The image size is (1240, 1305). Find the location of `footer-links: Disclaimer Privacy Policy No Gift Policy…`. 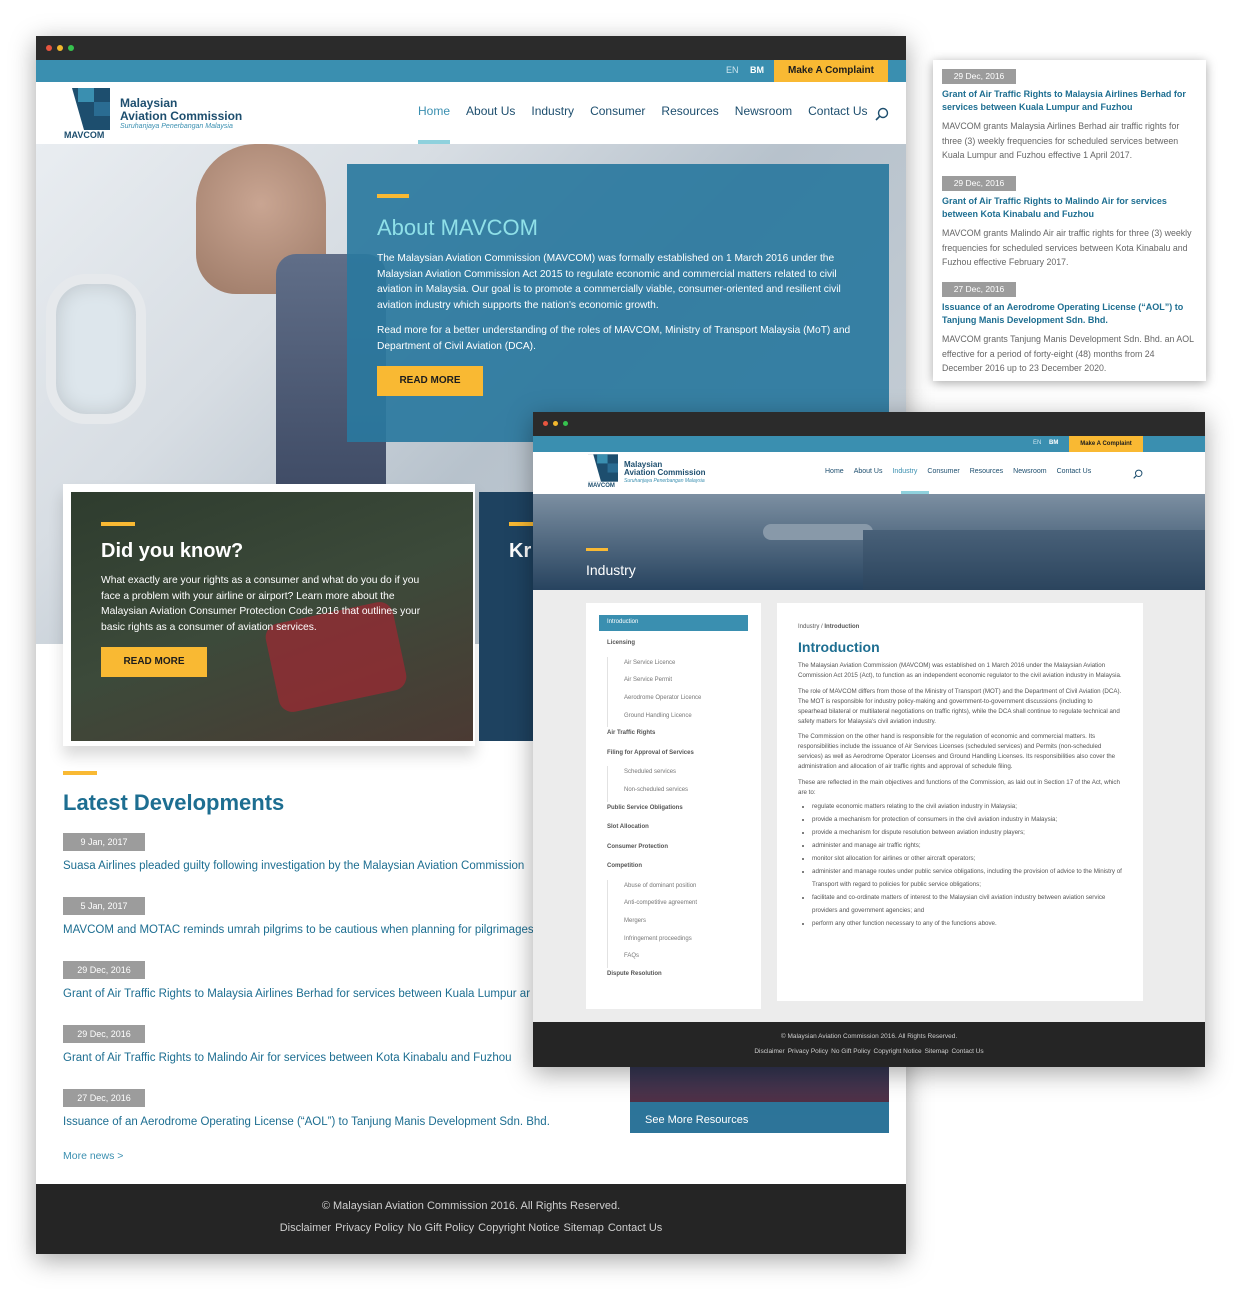

footer-links: Disclaimer Privacy Policy No Gift Policy… is located at coordinates (869, 1051).